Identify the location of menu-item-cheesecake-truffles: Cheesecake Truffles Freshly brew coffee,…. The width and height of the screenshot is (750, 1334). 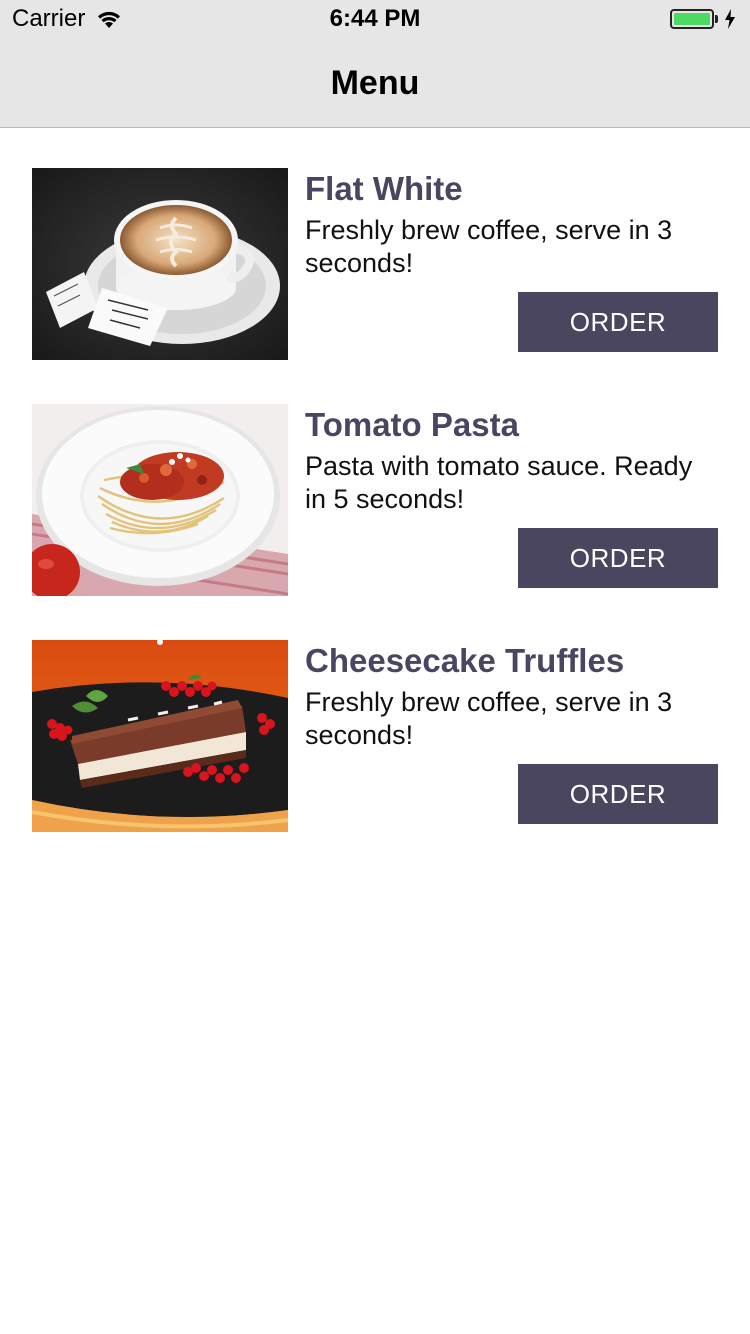
(375, 736).